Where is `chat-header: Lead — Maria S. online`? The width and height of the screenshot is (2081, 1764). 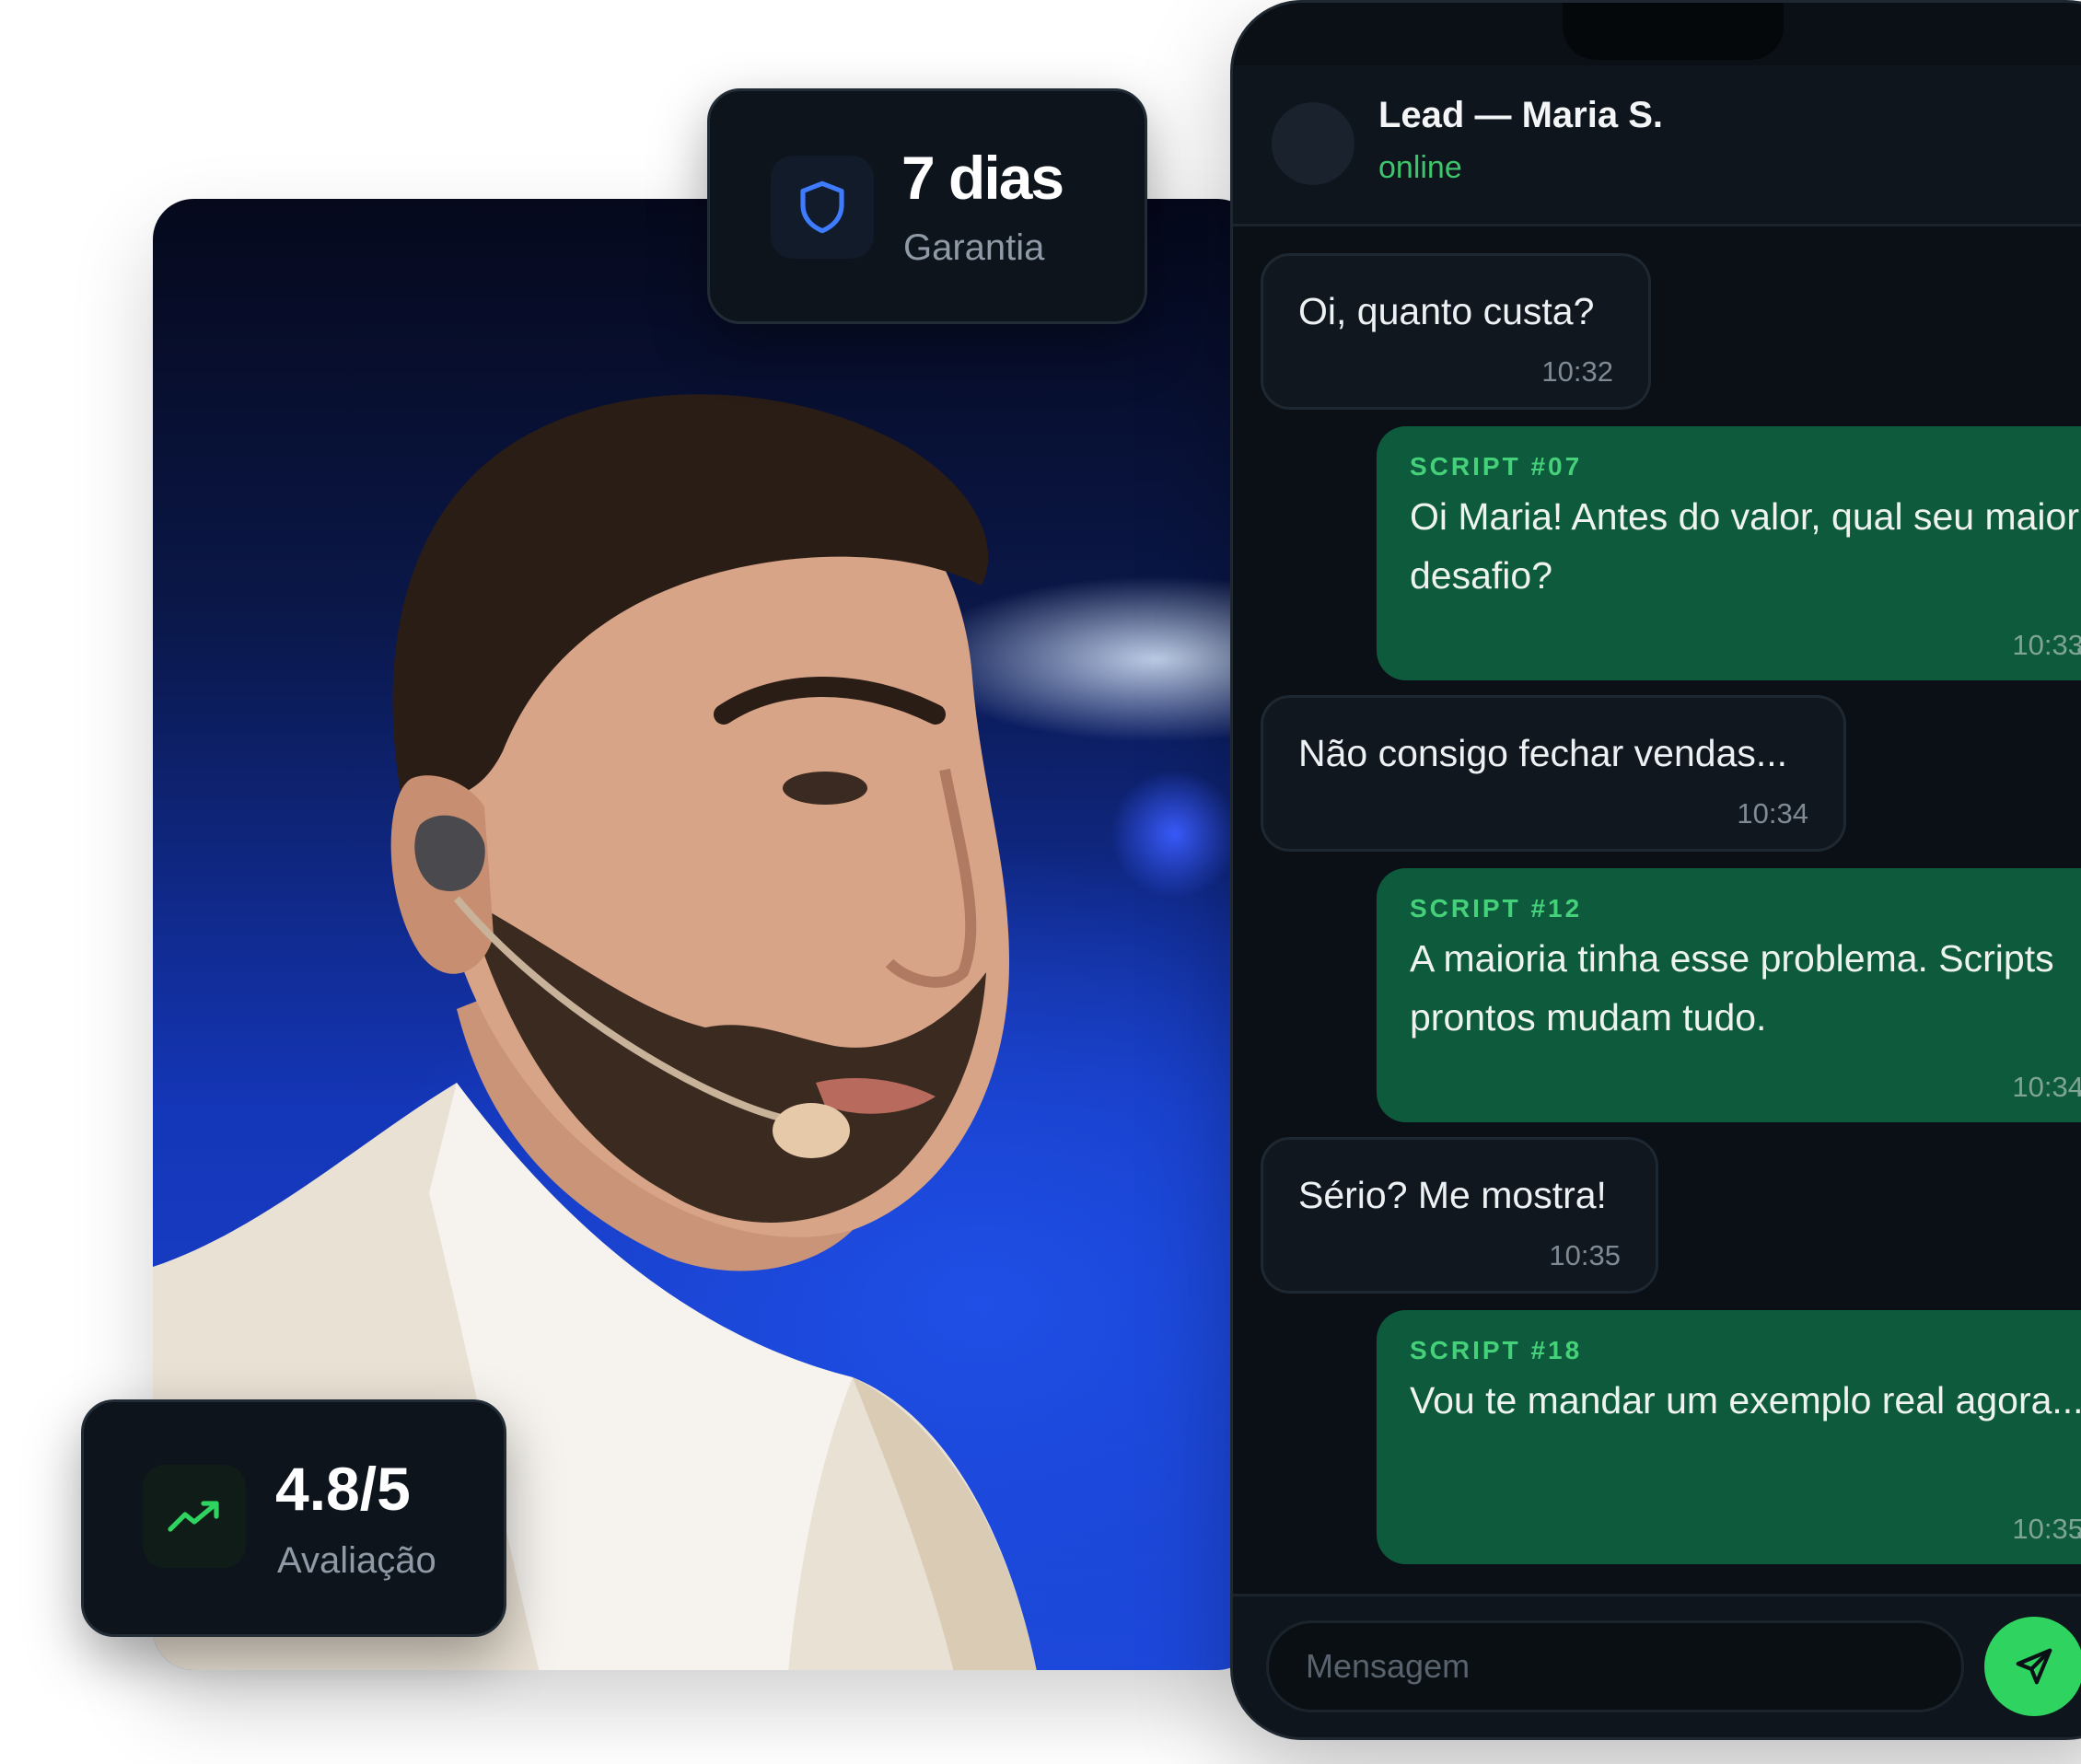 chat-header: Lead — Maria S. online is located at coordinates (1657, 145).